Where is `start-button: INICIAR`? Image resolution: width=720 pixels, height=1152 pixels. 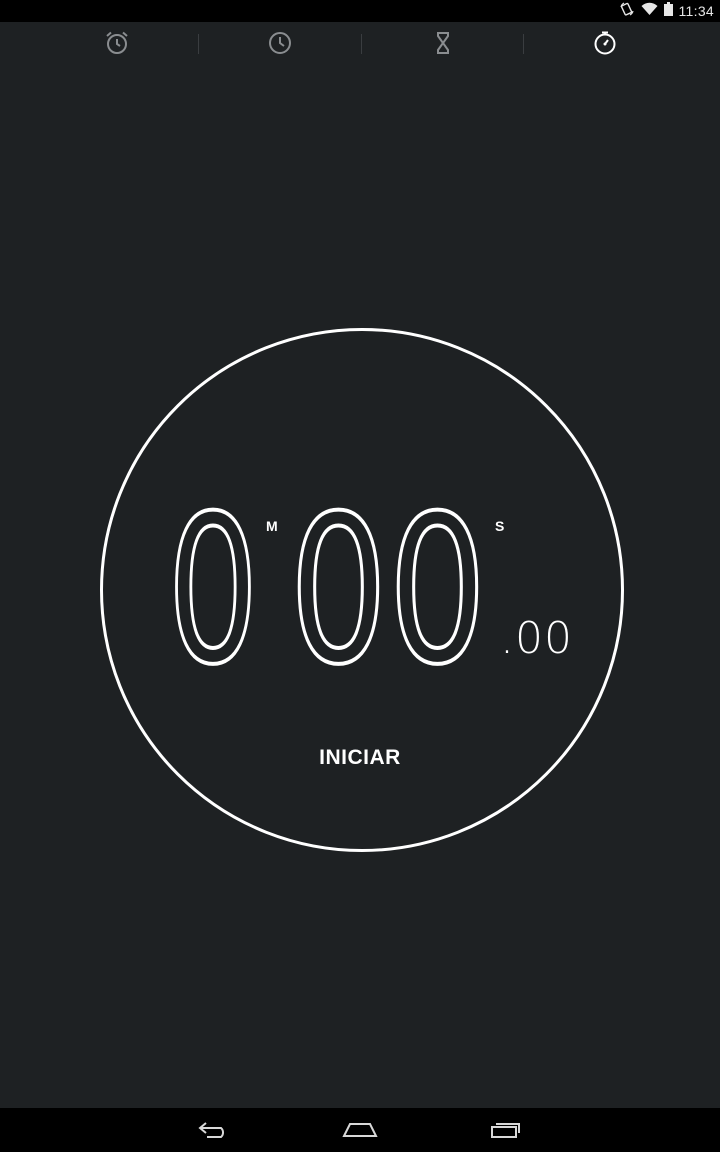 start-button: INICIAR is located at coordinates (360, 758).